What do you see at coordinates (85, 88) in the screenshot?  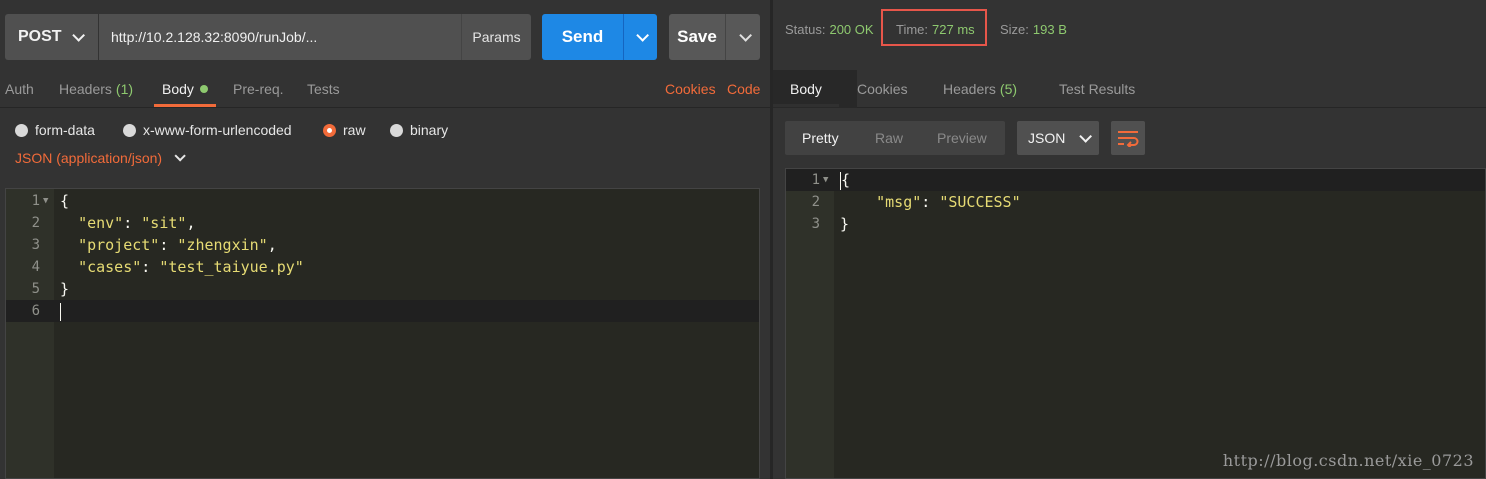 I see `tab-headers-label: Headers` at bounding box center [85, 88].